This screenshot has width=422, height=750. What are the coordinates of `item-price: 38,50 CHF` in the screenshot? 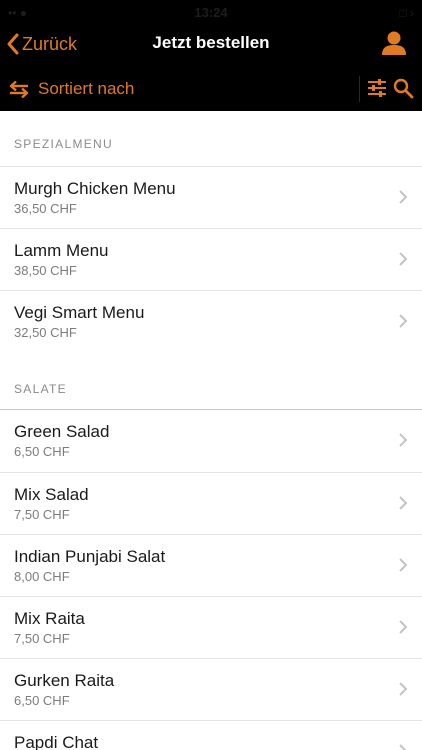 It's located at (45, 270).